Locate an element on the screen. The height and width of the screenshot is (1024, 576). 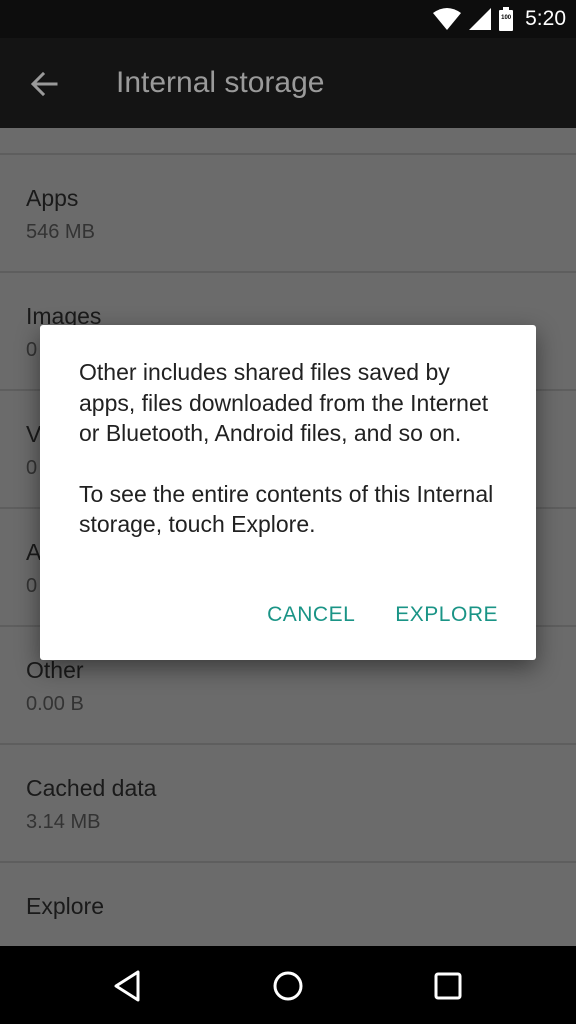
list-item-value: 546 MB is located at coordinates (60, 232).